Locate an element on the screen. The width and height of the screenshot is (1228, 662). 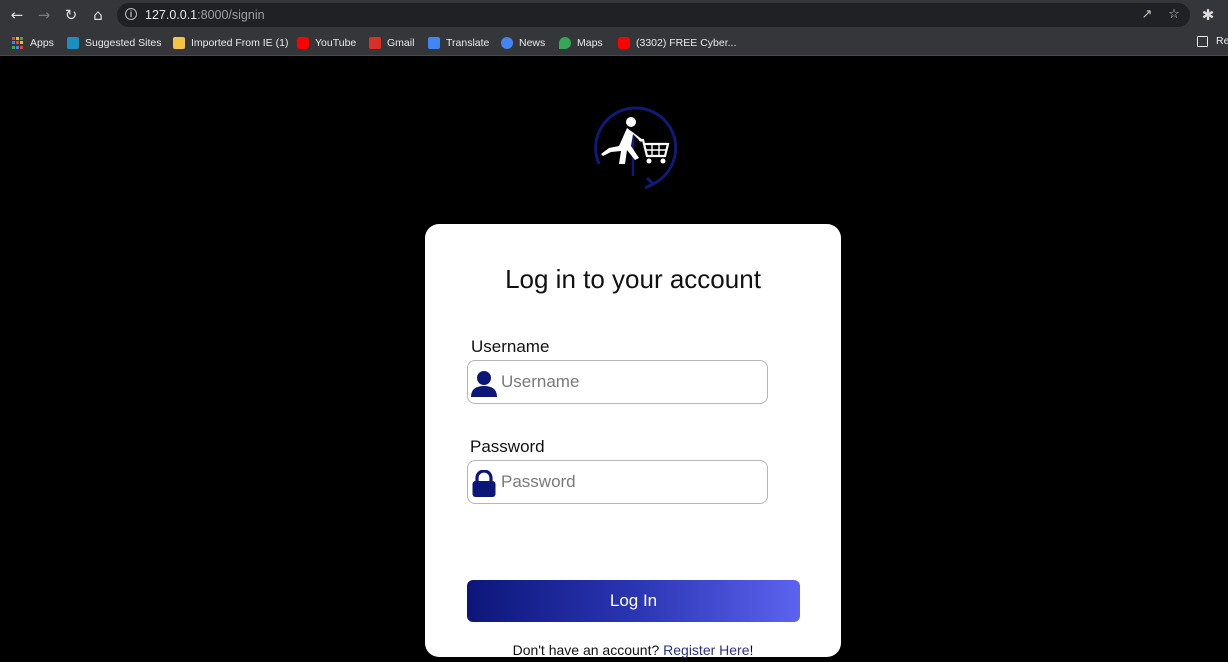
username-input is located at coordinates (631, 382).